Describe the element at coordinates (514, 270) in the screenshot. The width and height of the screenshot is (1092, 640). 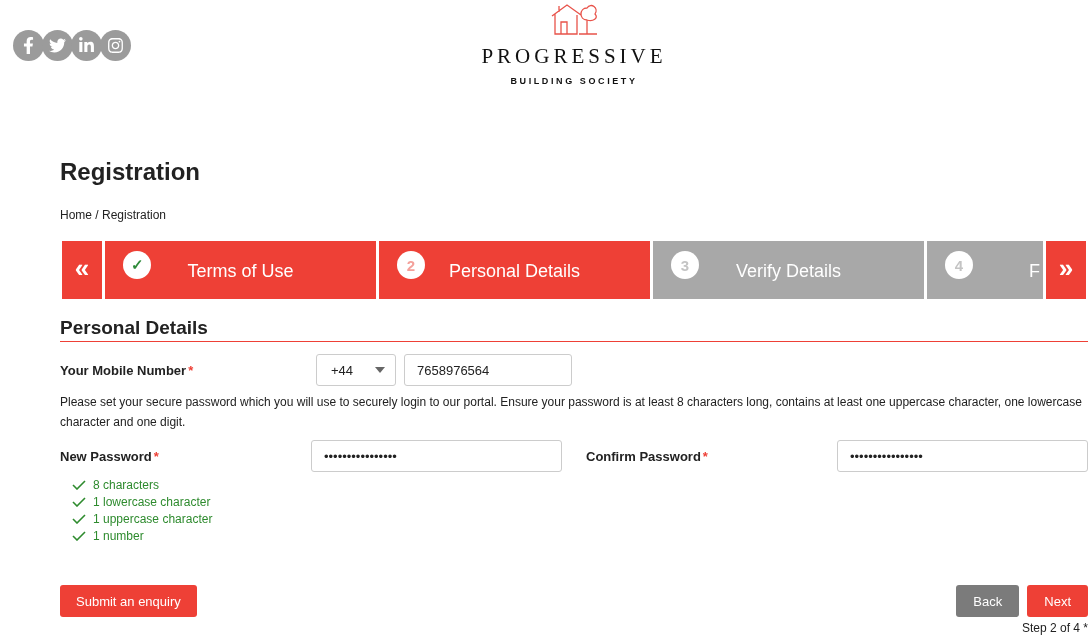
I see `step-tab: 2 Personal Details` at that location.